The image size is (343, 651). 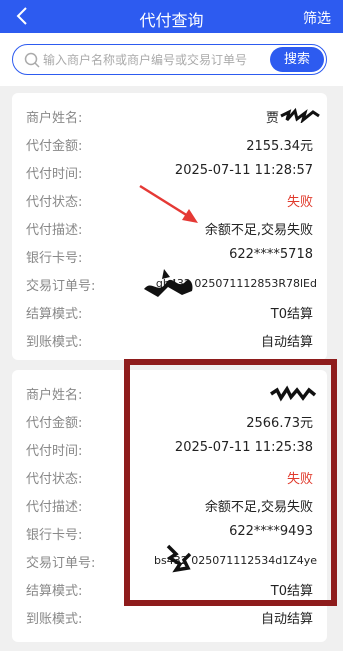 What do you see at coordinates (169, 143) in the screenshot?
I see `amount-row: 代付金额: 2155.34元` at bounding box center [169, 143].